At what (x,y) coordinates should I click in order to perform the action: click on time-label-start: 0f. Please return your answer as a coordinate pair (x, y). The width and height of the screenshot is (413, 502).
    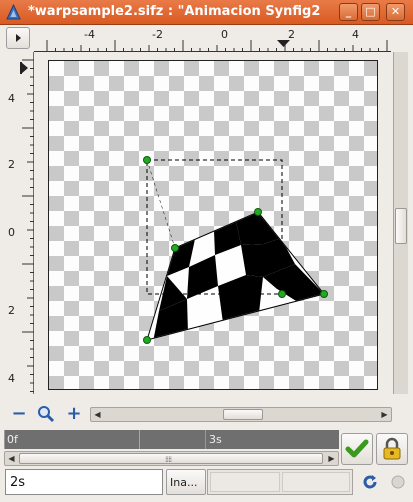
    Looking at the image, I should click on (12, 439).